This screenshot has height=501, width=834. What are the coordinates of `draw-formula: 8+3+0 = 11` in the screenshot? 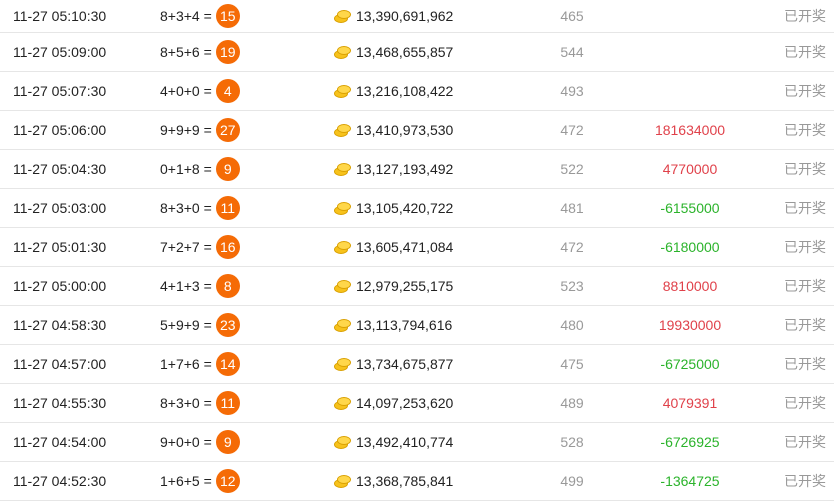 It's located at (200, 208).